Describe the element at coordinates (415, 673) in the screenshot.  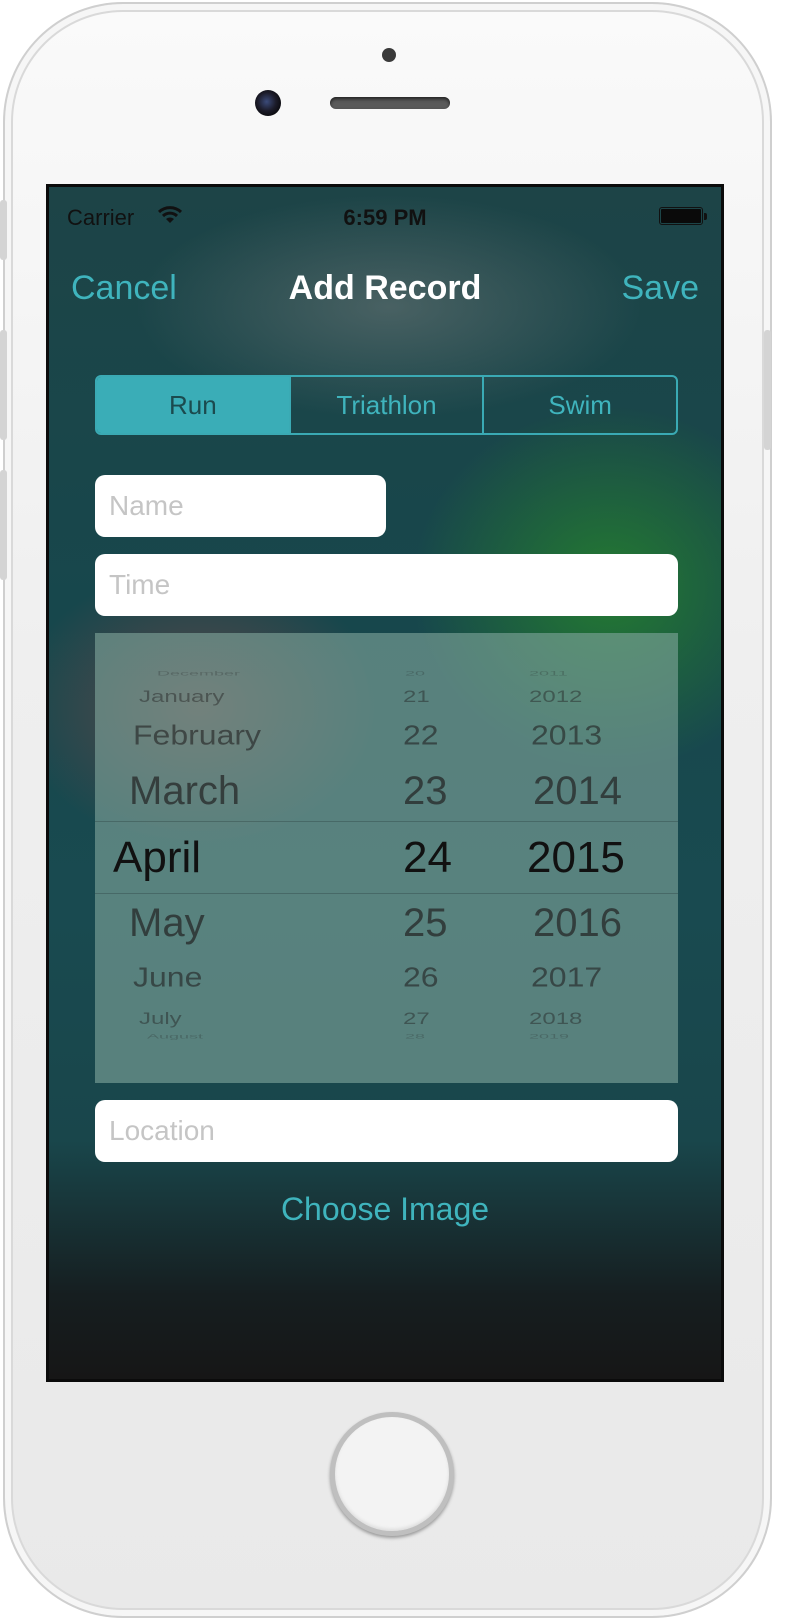
I see `picker-day-option: 20` at that location.